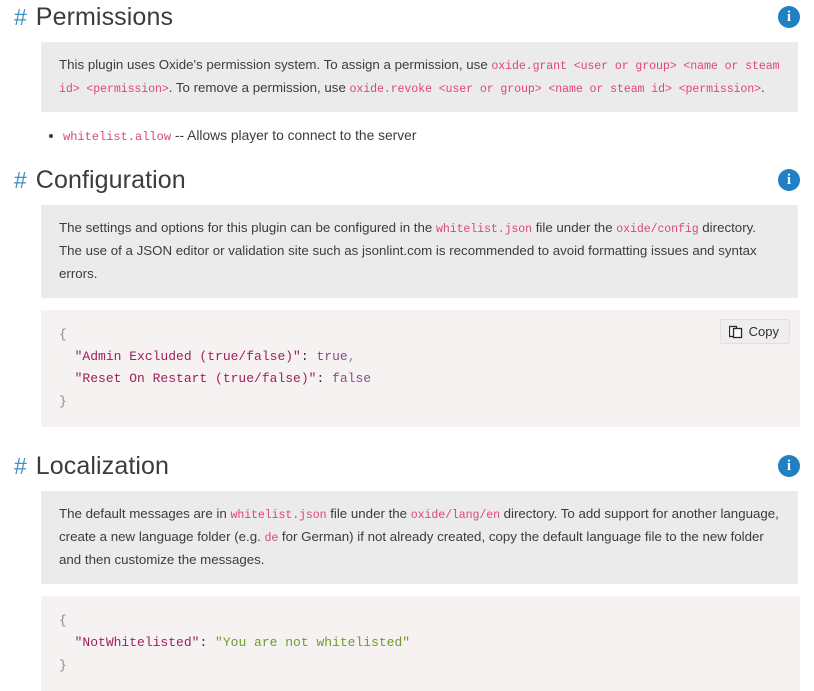 This screenshot has width=814, height=691. I want to click on note-text-a: The default messages are in, so click(145, 514).